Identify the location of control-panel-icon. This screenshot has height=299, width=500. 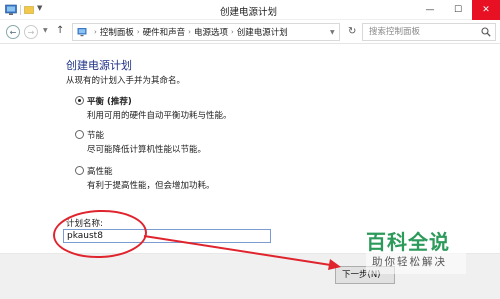
(11, 9).